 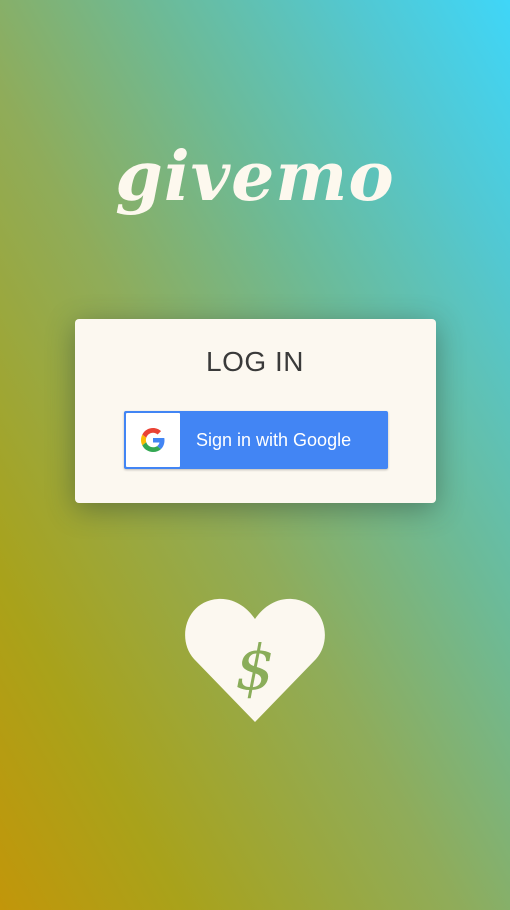 I want to click on heart-dollar-icon: $, so click(x=255, y=660).